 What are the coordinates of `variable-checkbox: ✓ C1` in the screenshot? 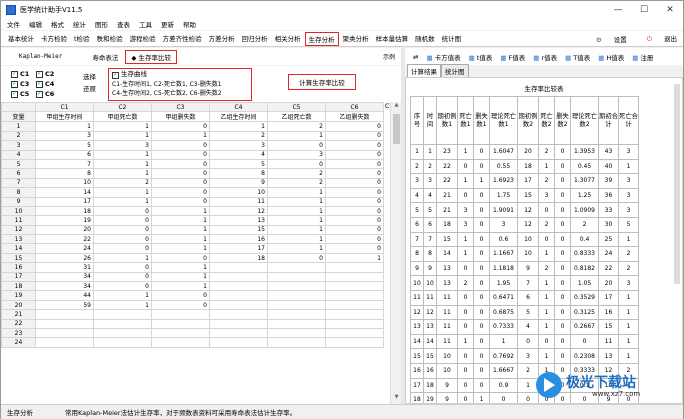 It's located at (23, 74).